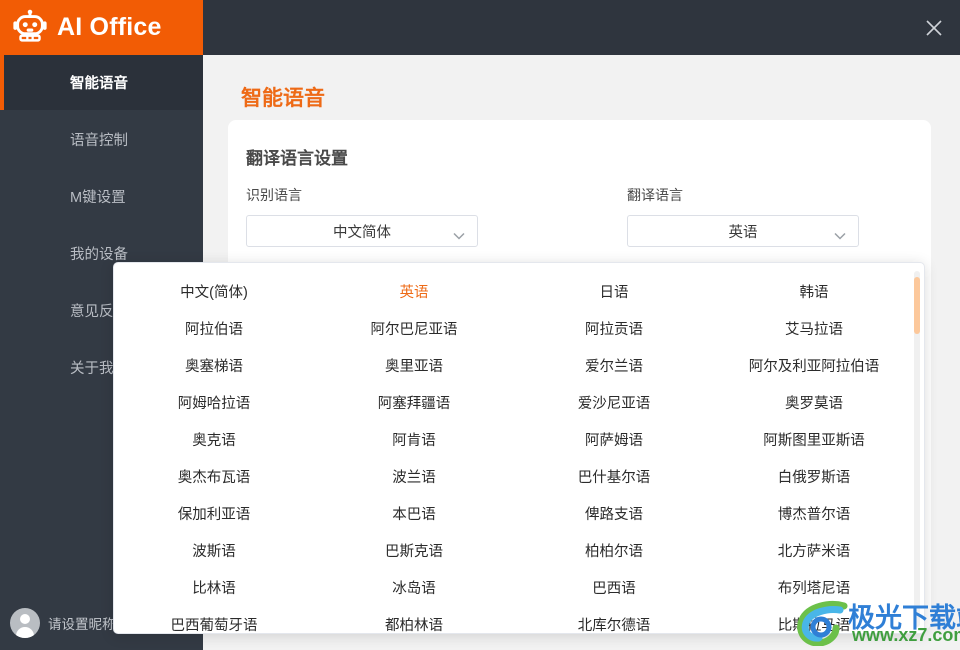 The height and width of the screenshot is (650, 960). Describe the element at coordinates (414, 439) in the screenshot. I see `language-option: 阿肯语` at that location.